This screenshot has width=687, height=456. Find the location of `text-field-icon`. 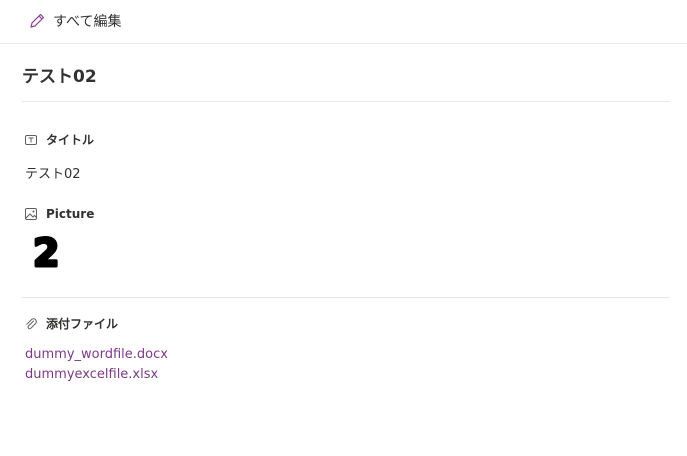

text-field-icon is located at coordinates (31, 140).